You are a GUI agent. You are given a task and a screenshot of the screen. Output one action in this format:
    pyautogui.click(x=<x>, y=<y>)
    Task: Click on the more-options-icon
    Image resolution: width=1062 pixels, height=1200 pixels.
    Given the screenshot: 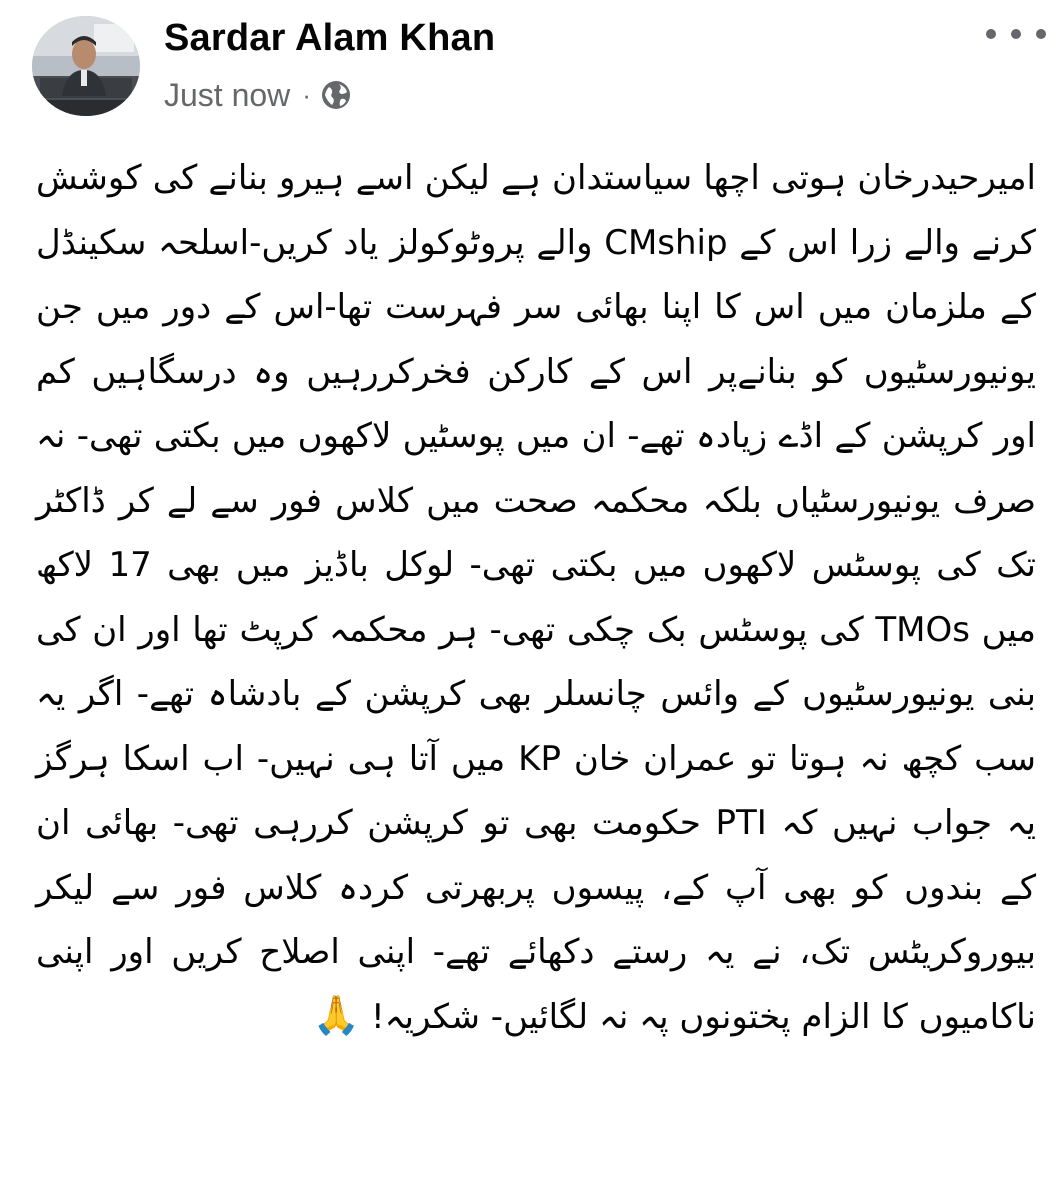 What is the action you would take?
    pyautogui.click(x=1016, y=34)
    